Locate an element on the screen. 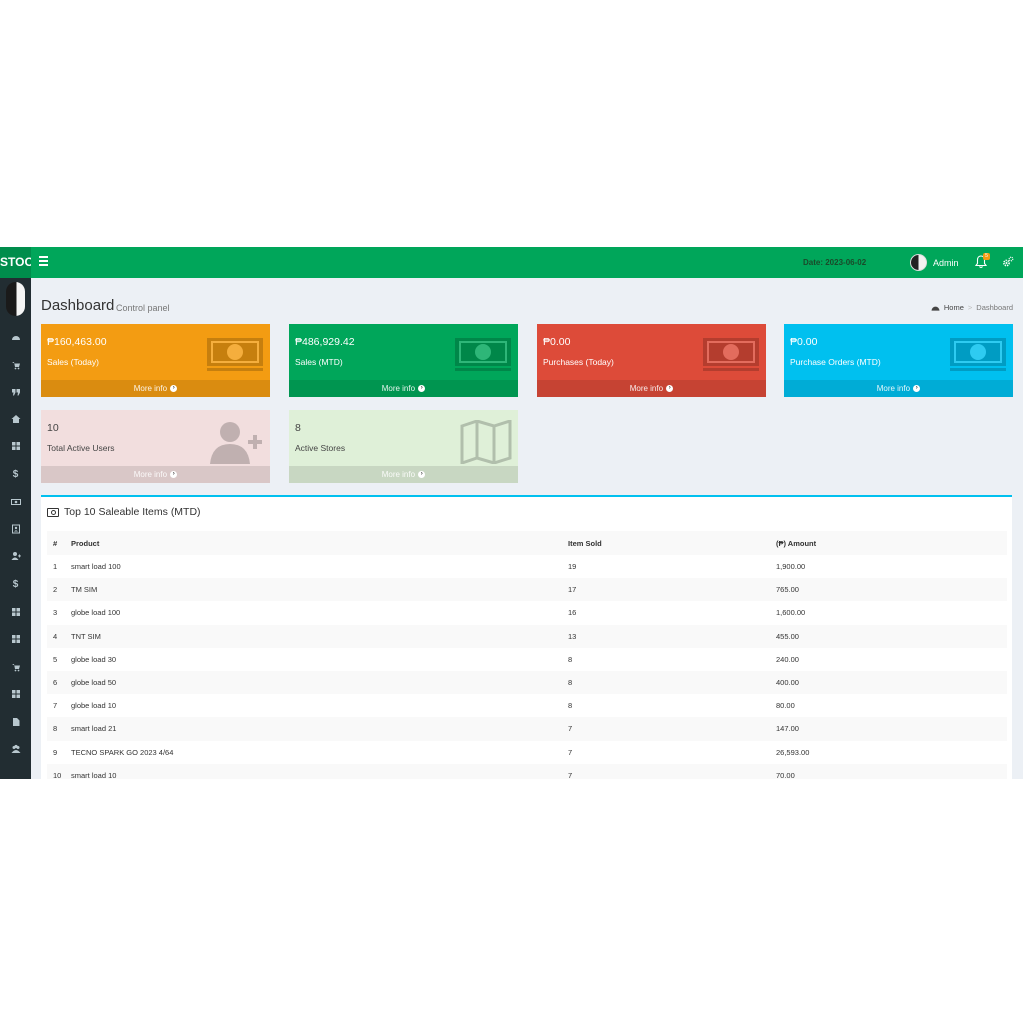  dashboard-icon is located at coordinates (935, 308).